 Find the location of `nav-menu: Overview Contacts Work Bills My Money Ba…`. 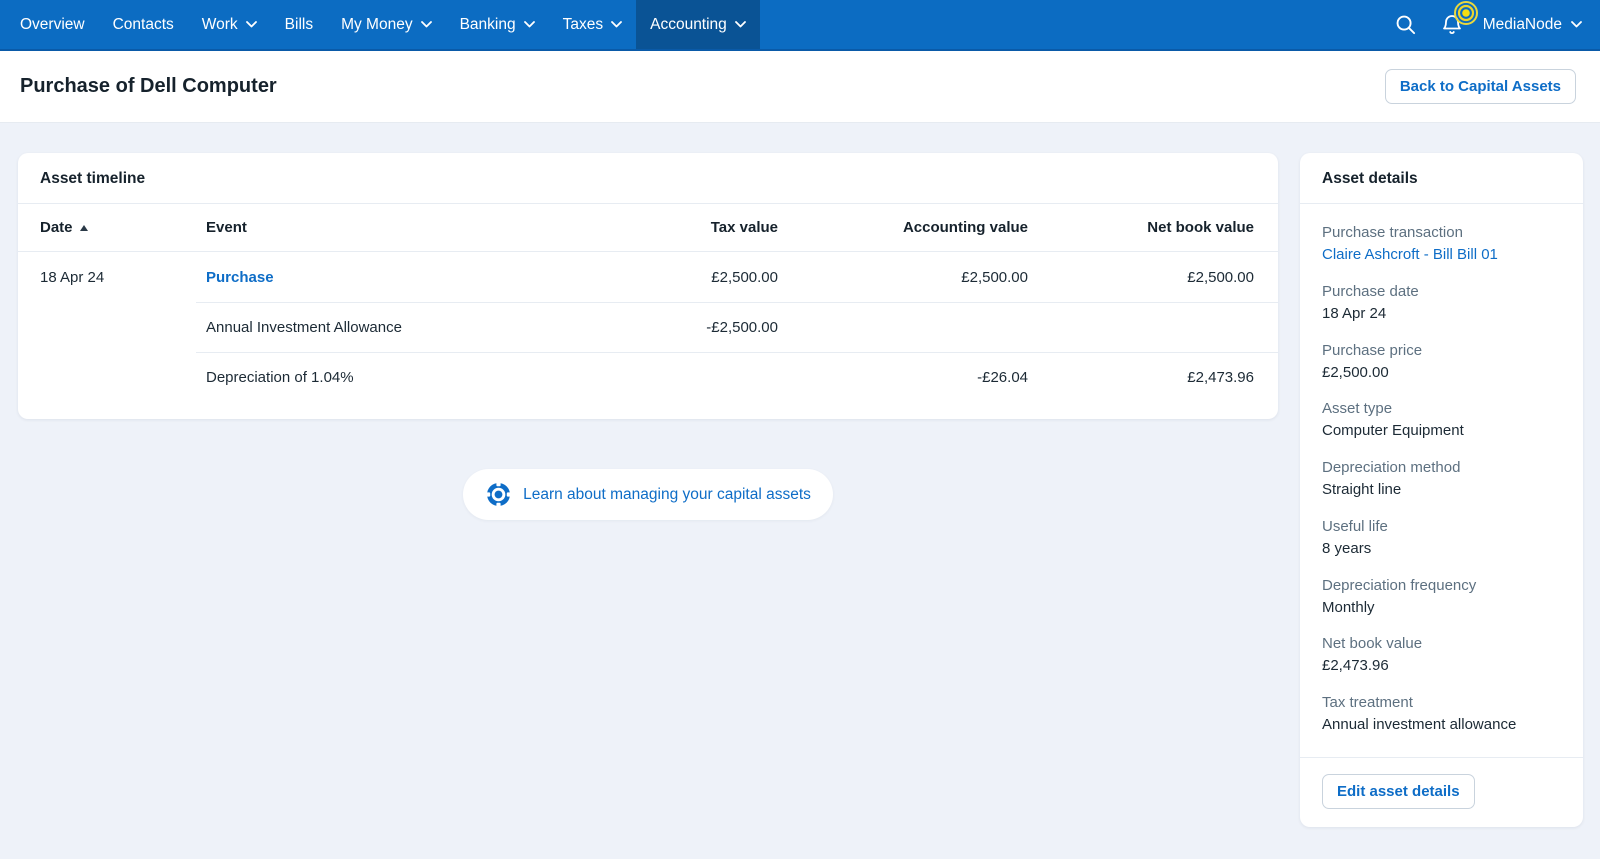

nav-menu: Overview Contacts Work Bills My Money Ba… is located at coordinates (383, 24).